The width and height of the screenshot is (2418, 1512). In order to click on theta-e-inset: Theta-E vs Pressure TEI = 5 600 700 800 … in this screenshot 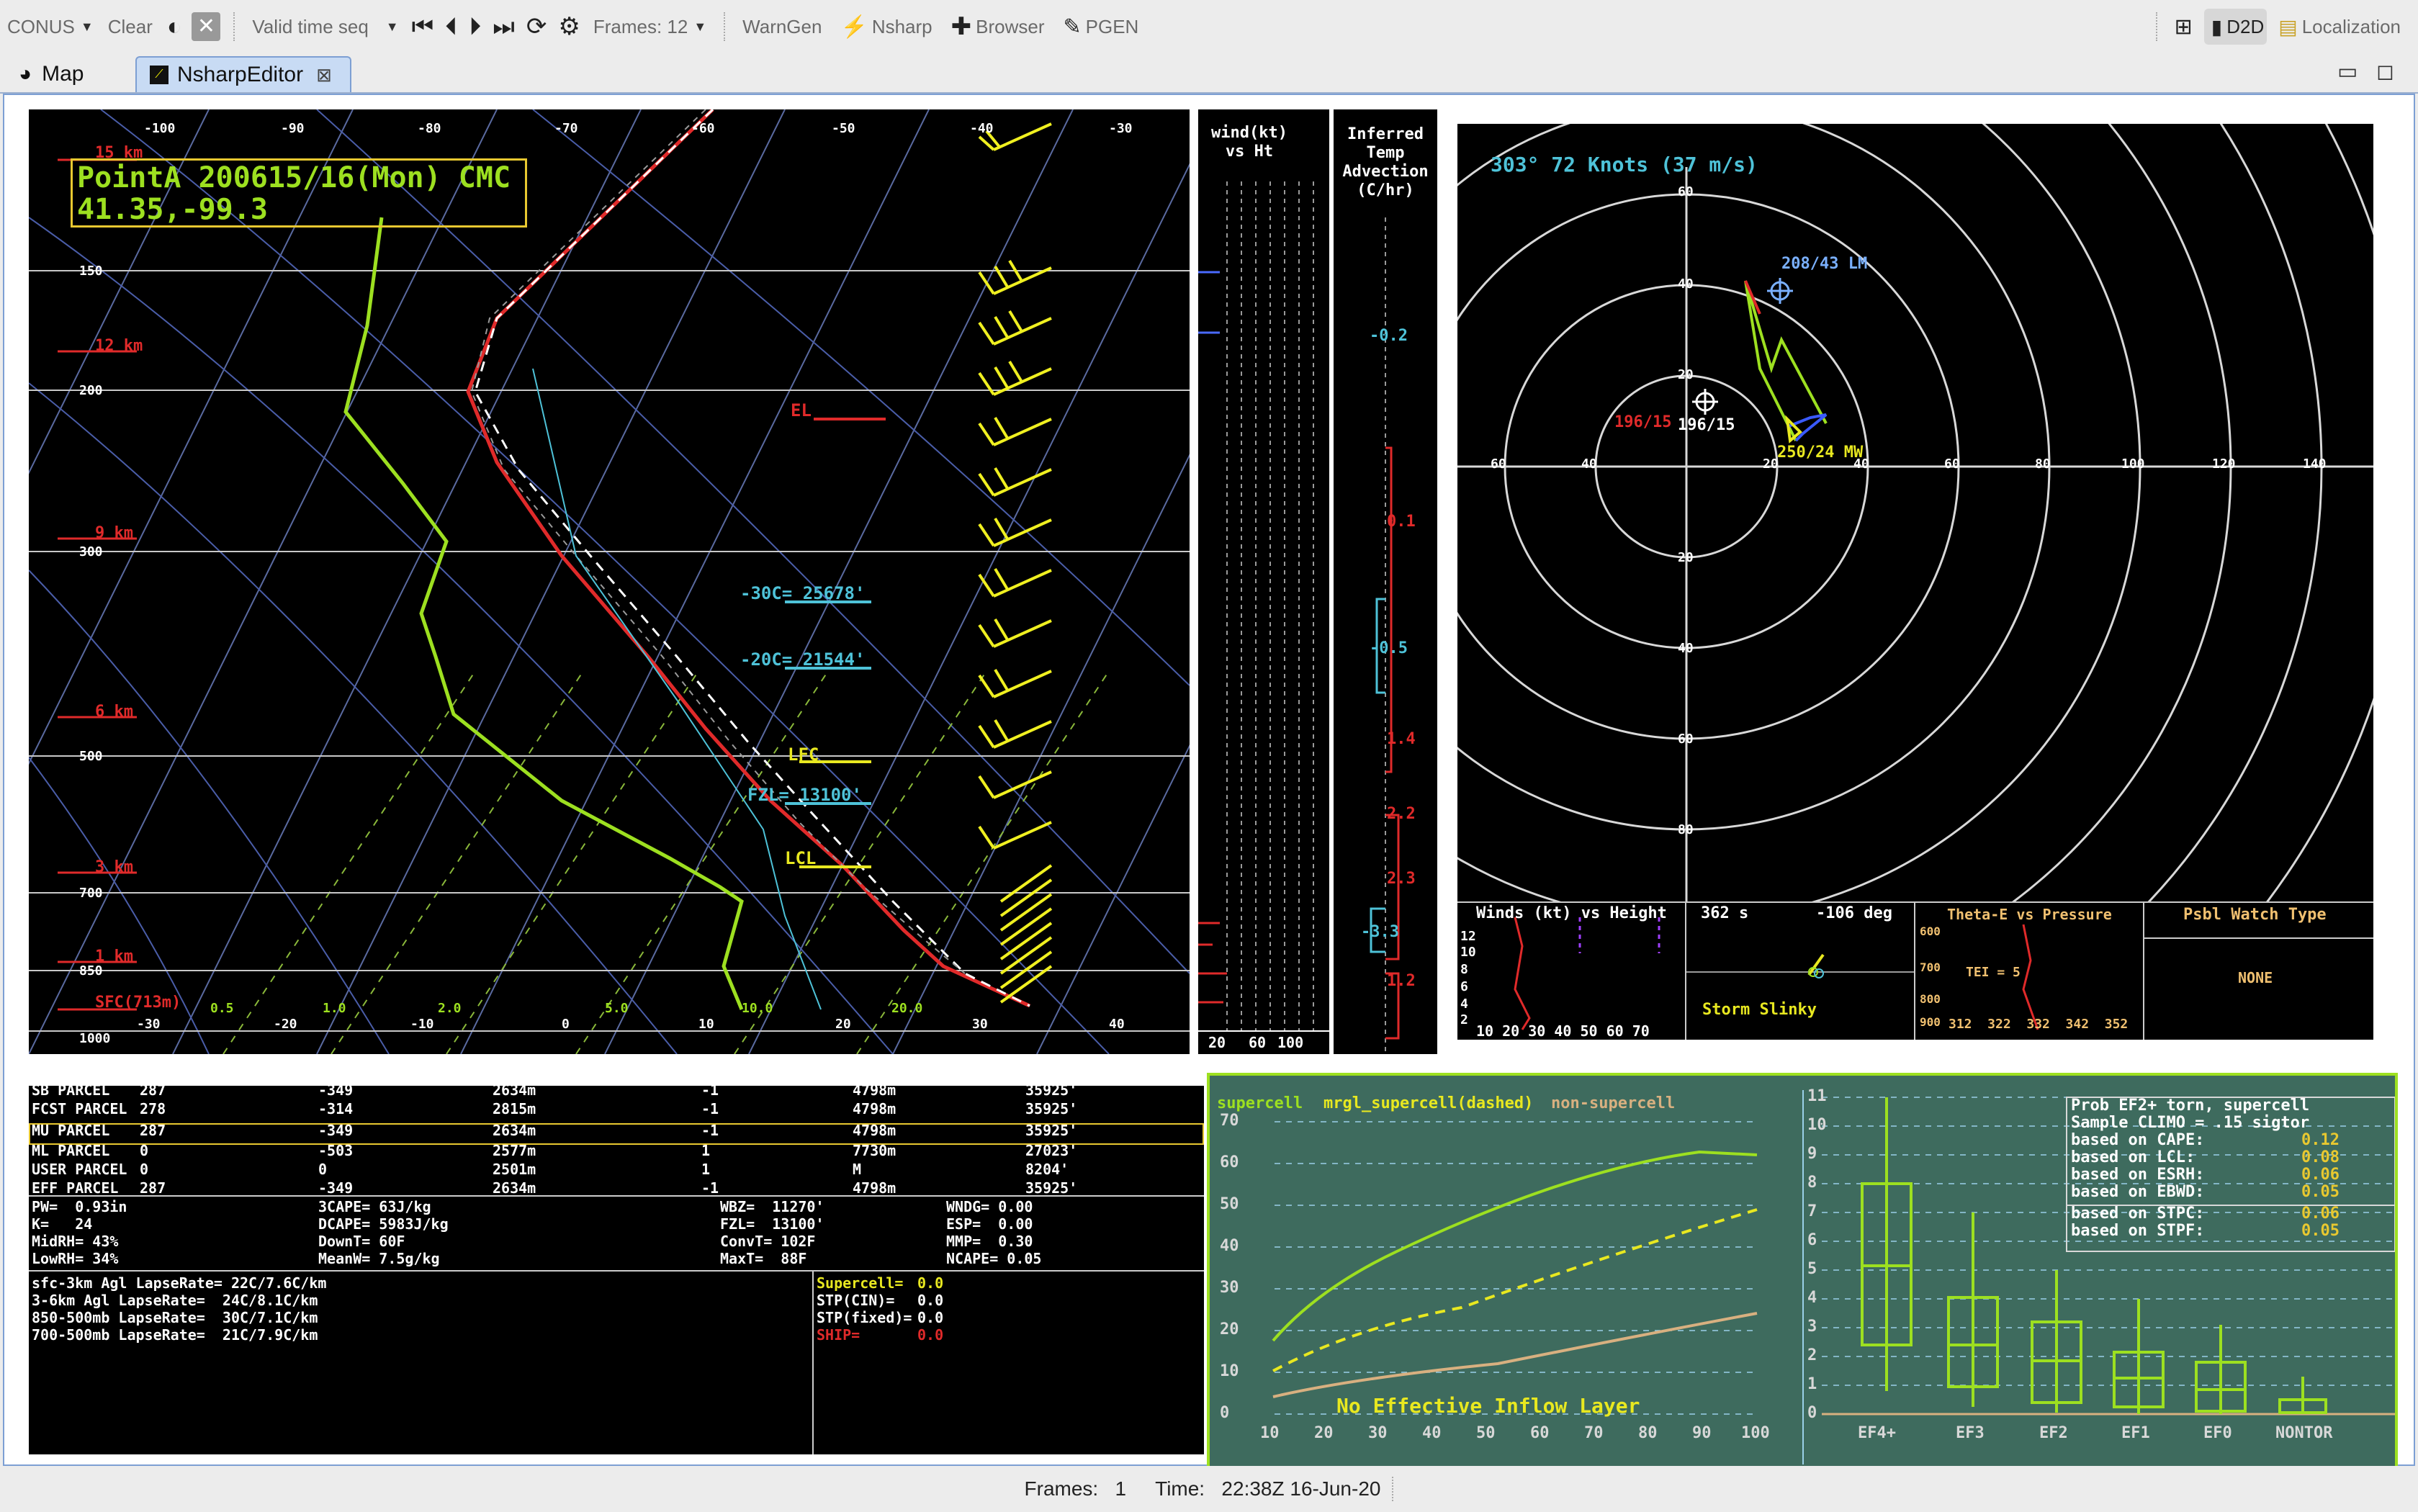, I will do `click(2029, 970)`.